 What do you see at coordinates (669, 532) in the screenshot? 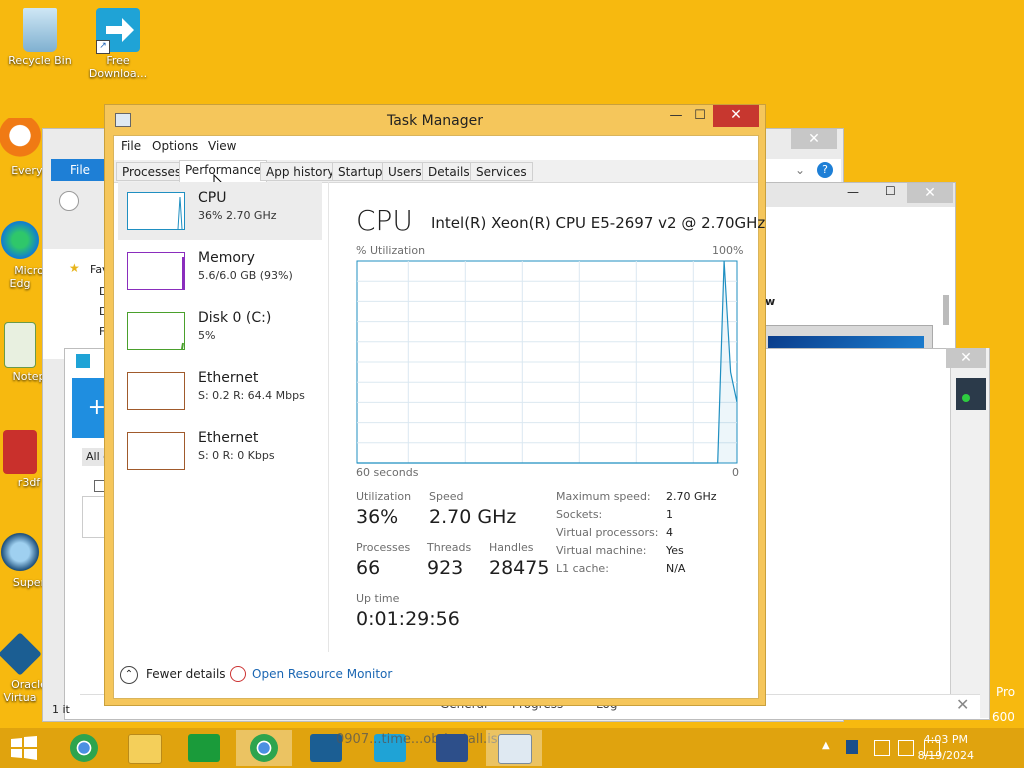
I see `spec-value: 4` at bounding box center [669, 532].